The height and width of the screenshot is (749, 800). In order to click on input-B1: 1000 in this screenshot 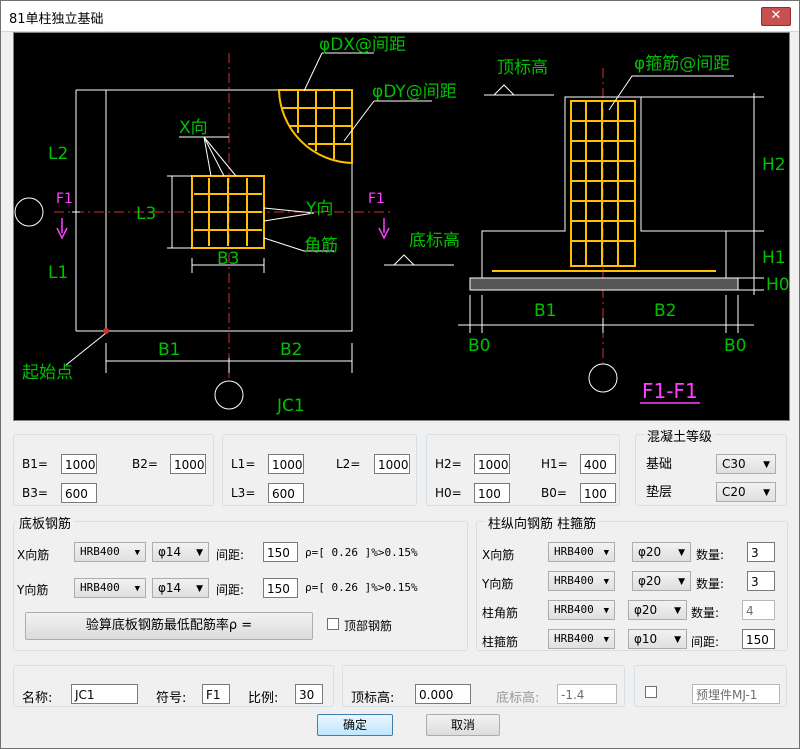, I will do `click(79, 464)`.